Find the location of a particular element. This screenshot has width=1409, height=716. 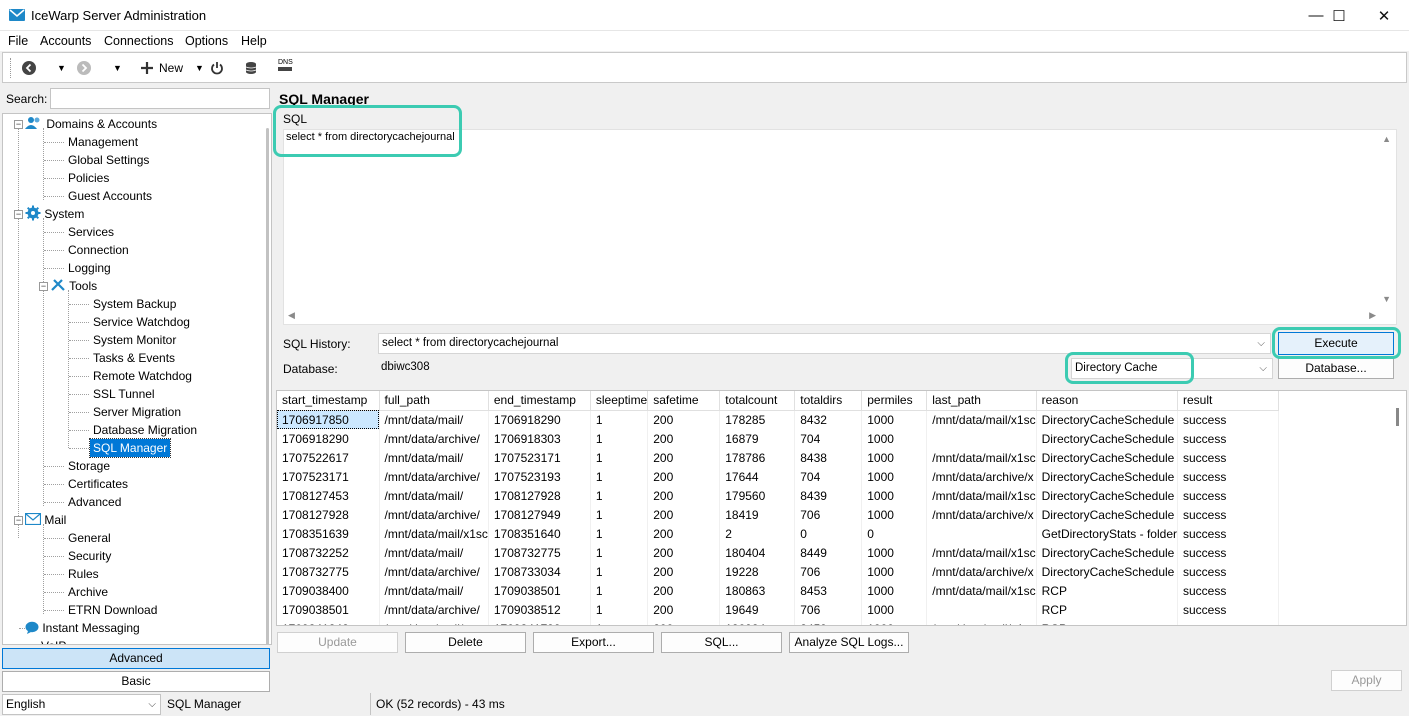

table-cell-totaldirs: 0 is located at coordinates (828, 533).